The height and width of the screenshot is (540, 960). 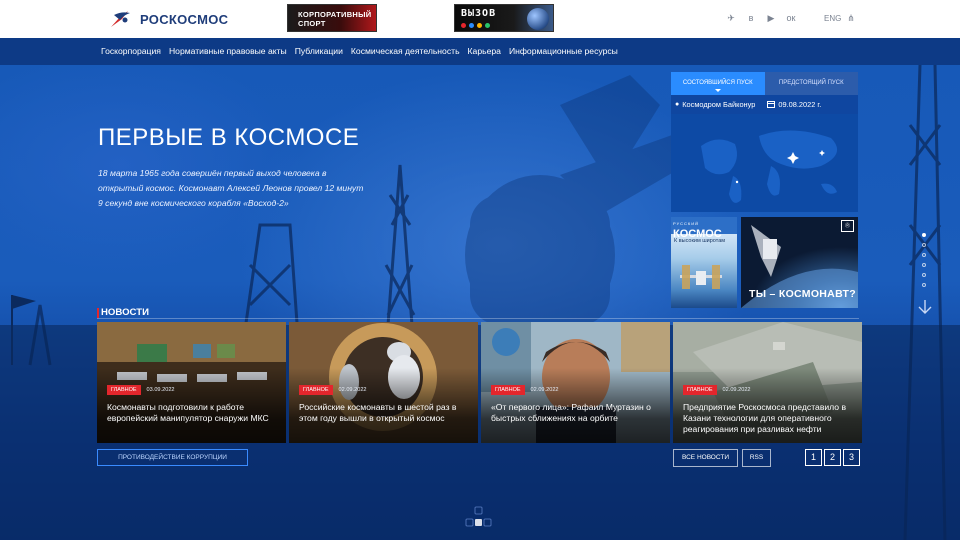 I want to click on nav-item-info-resources: Информационные ресурсы, so click(x=563, y=51).